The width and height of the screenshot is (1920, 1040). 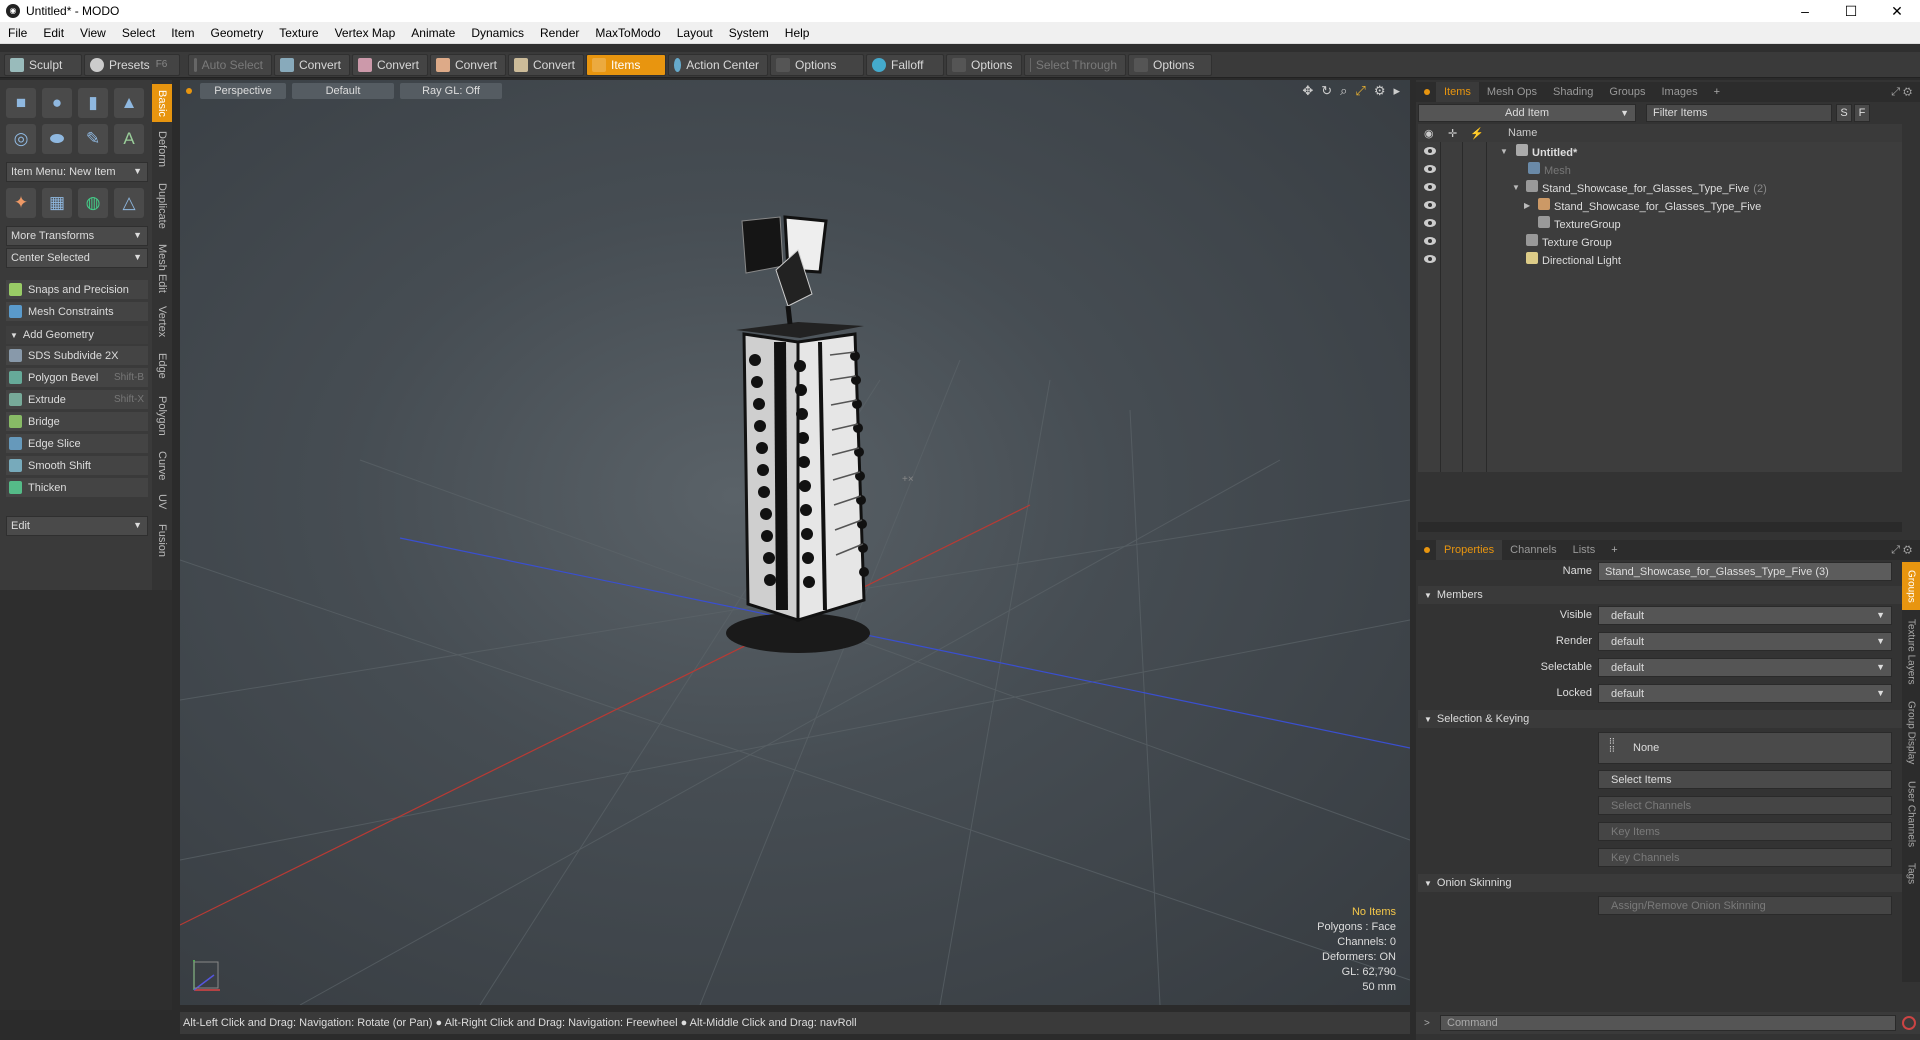 I want to click on pyramid-icon: △, so click(x=129, y=203).